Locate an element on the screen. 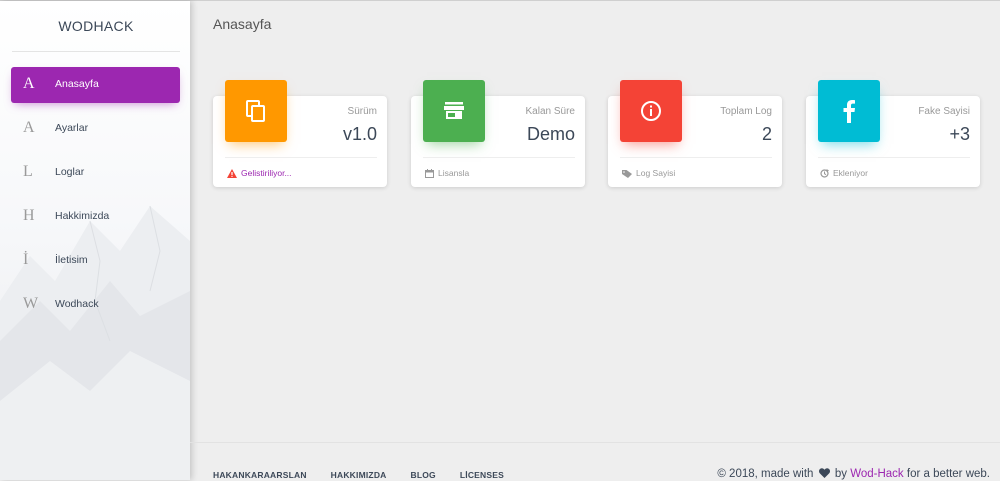 The width and height of the screenshot is (1000, 481). sidebar-item-iletisim: İ İletisim is located at coordinates (95, 261).